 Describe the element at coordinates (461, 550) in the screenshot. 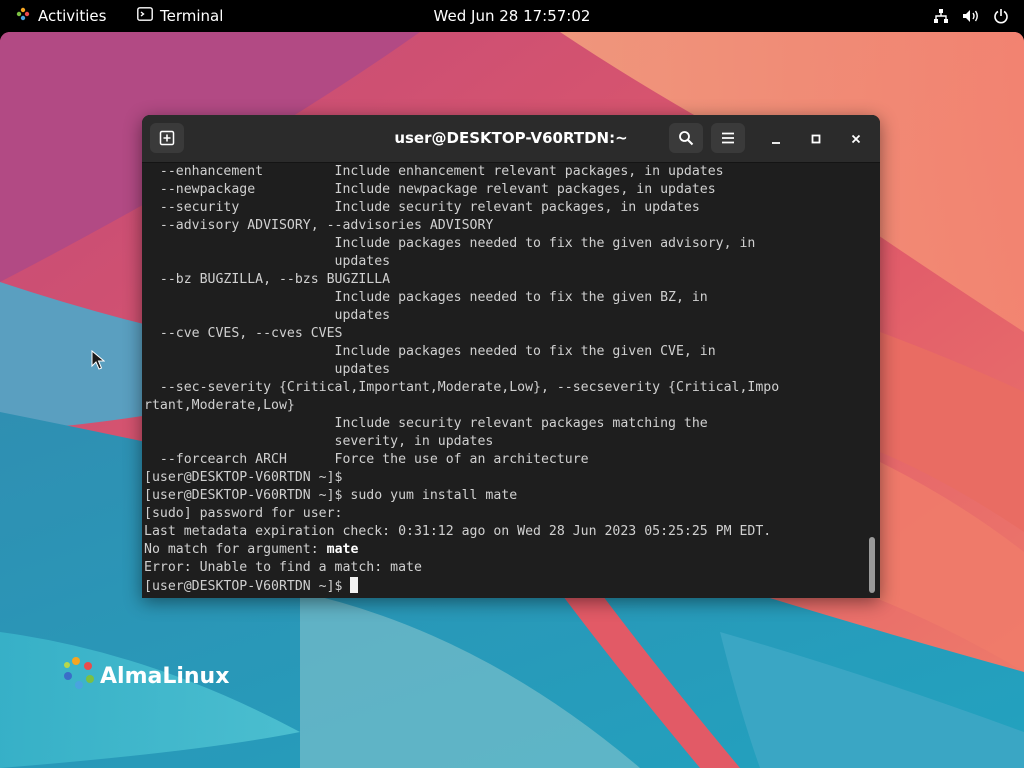

I see `terminal-line-no-match: No match for argument: mate` at that location.